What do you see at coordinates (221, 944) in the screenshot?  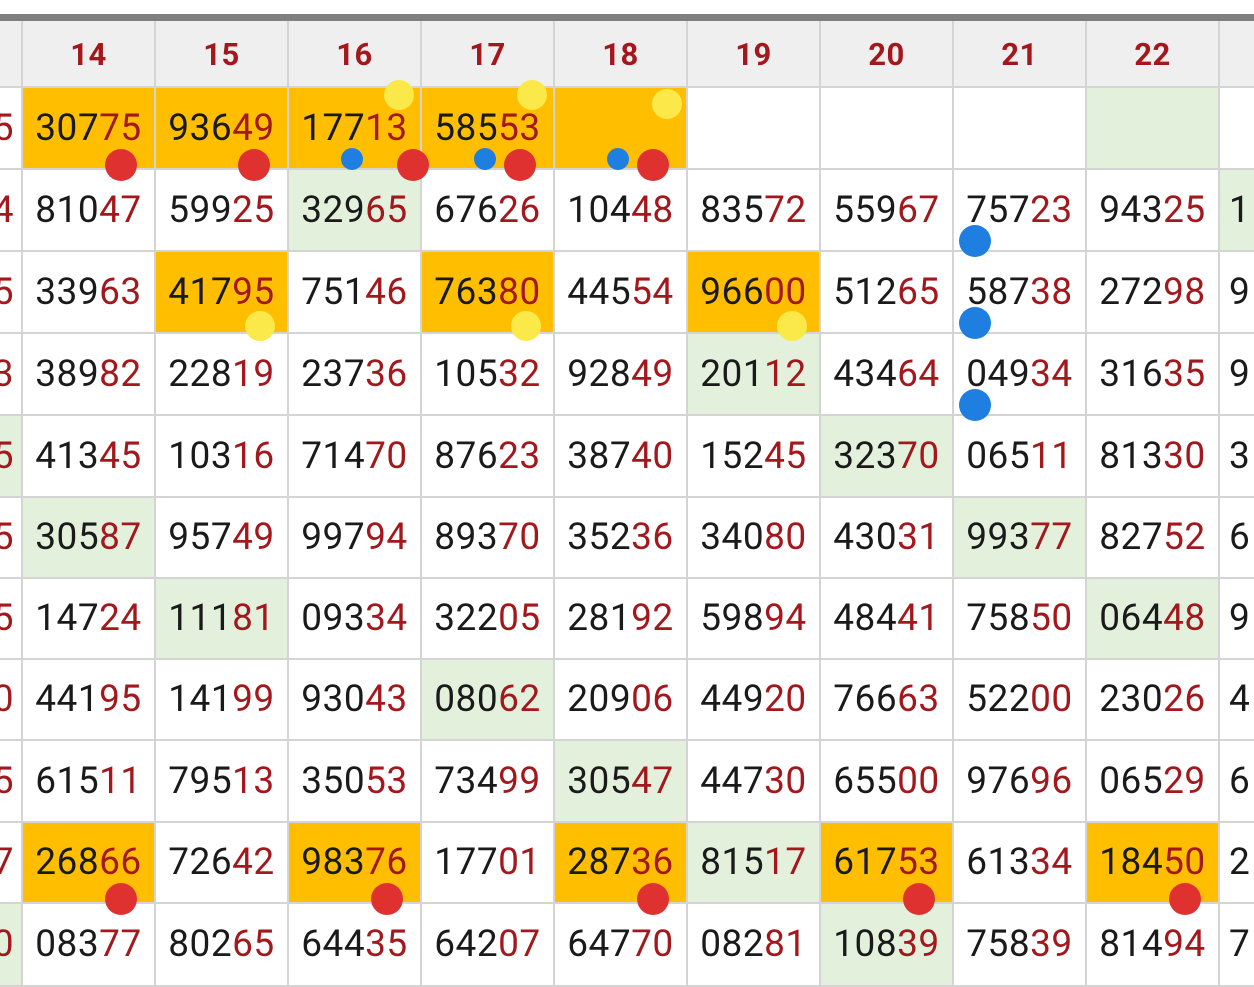 I see `result-cell: 802 65` at bounding box center [221, 944].